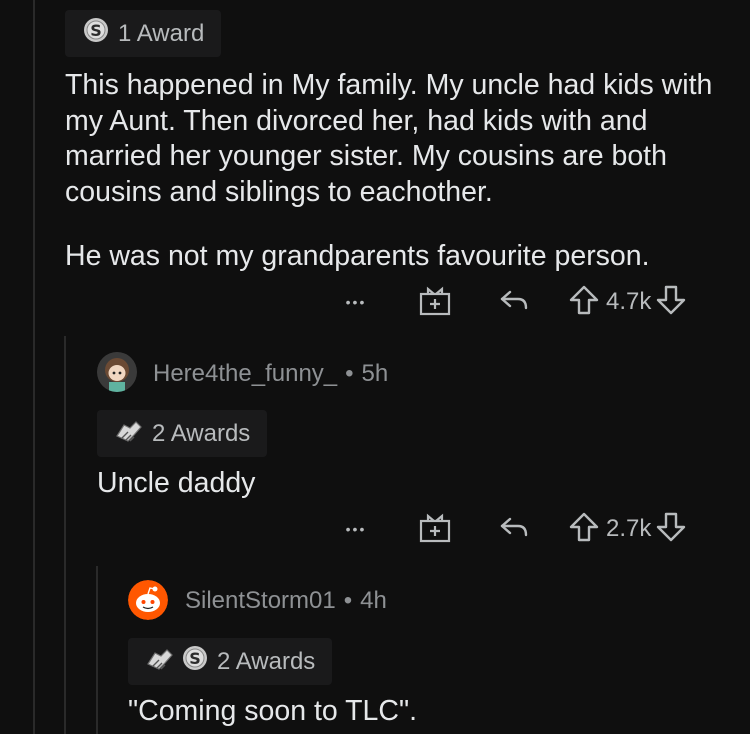  I want to click on comment-age: 4h, so click(373, 600).